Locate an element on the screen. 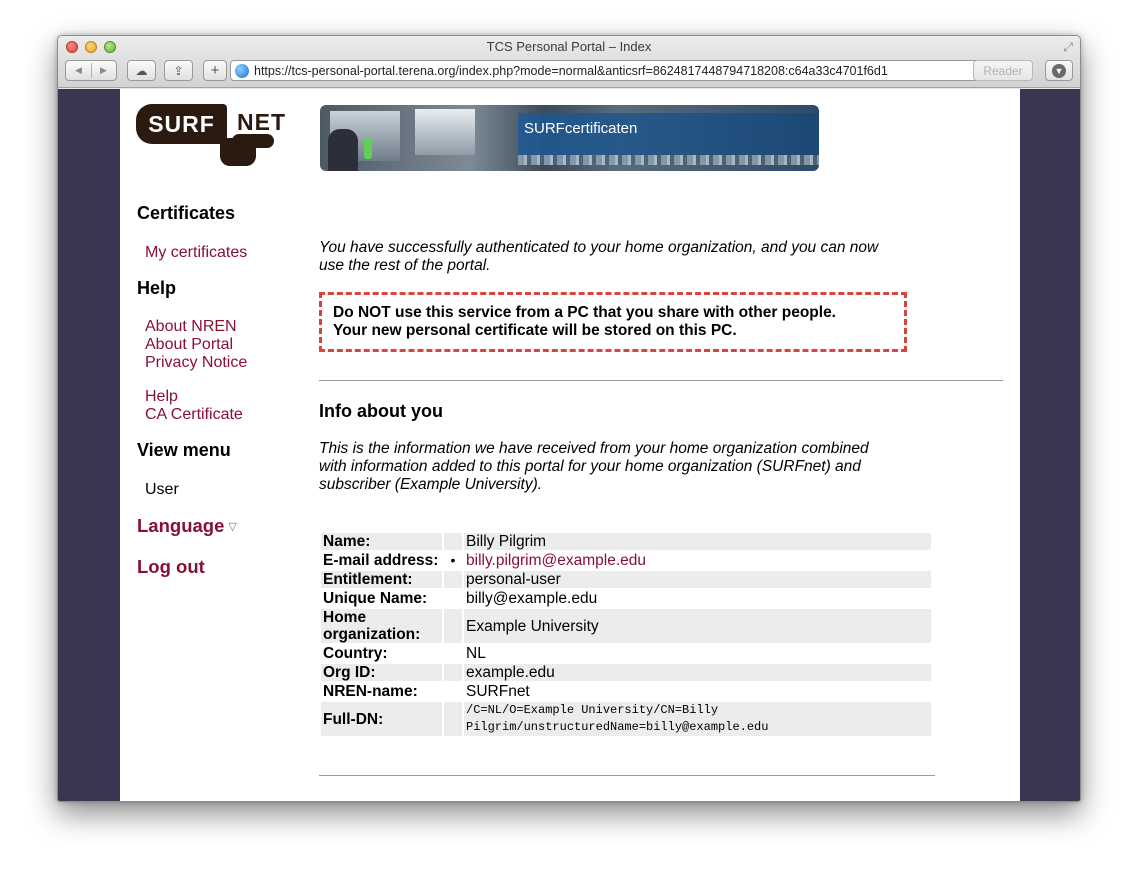  info-heading: Info about you is located at coordinates (381, 411).